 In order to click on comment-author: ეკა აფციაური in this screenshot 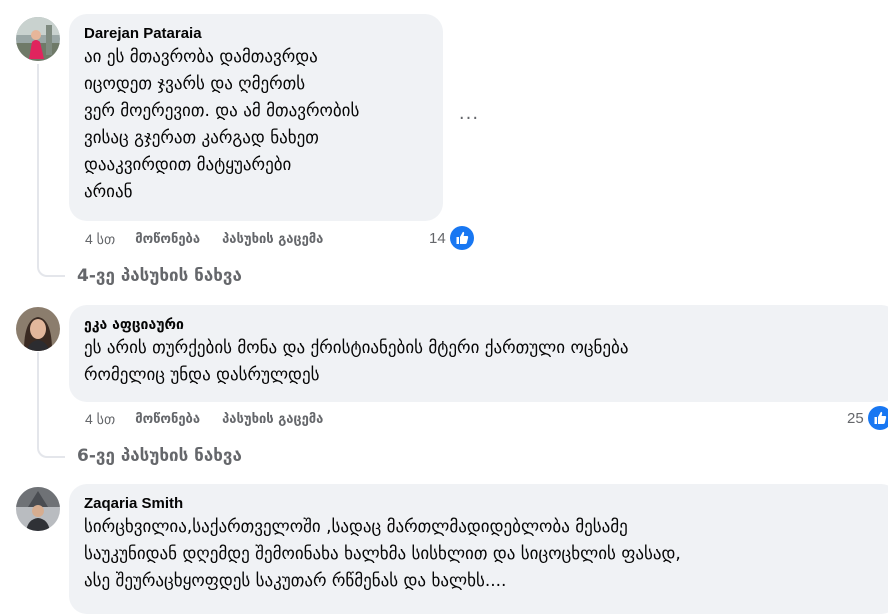, I will do `click(484, 325)`.